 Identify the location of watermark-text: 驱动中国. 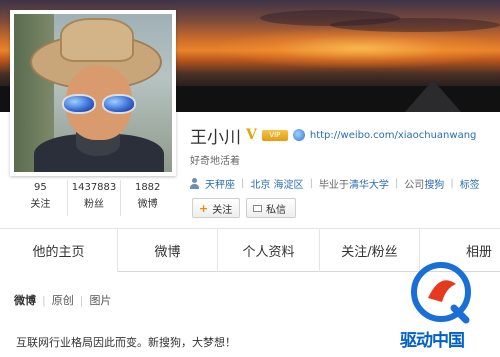
(432, 341).